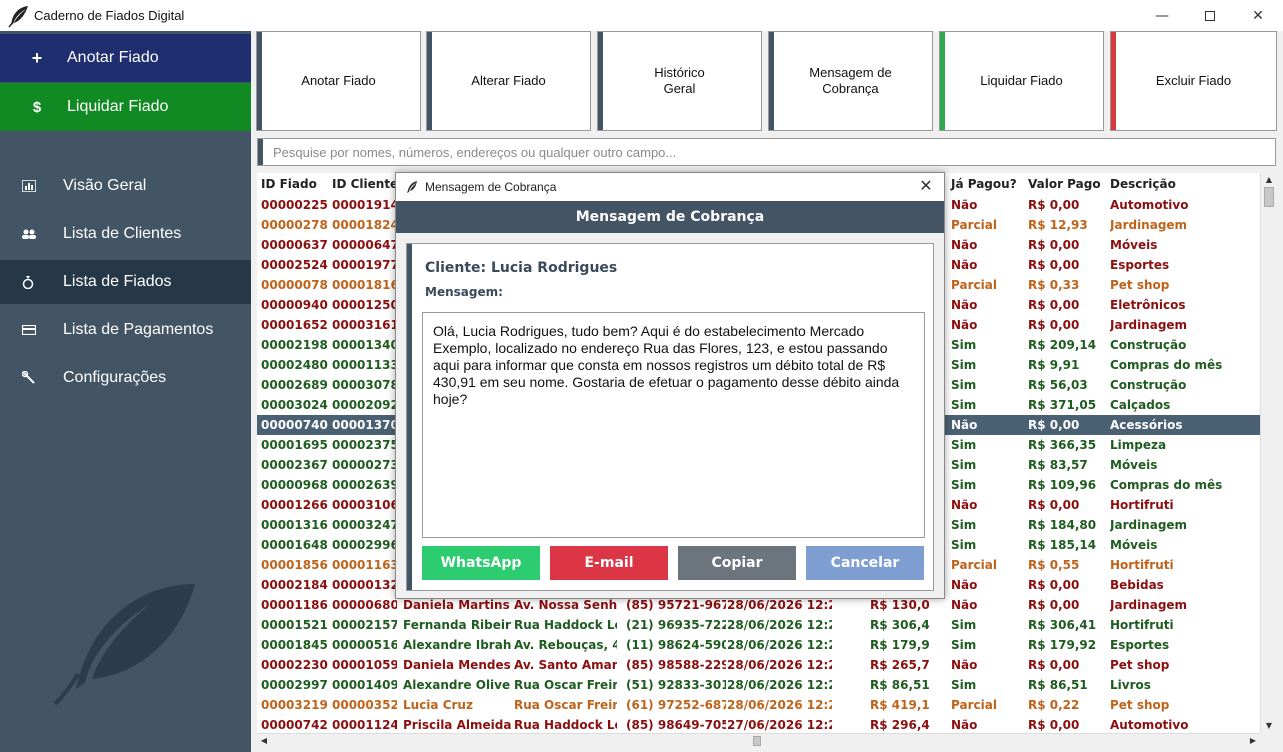 The width and height of the screenshot is (1283, 752). What do you see at coordinates (109, 15) in the screenshot?
I see `window-title: Caderno de Fiados Digital` at bounding box center [109, 15].